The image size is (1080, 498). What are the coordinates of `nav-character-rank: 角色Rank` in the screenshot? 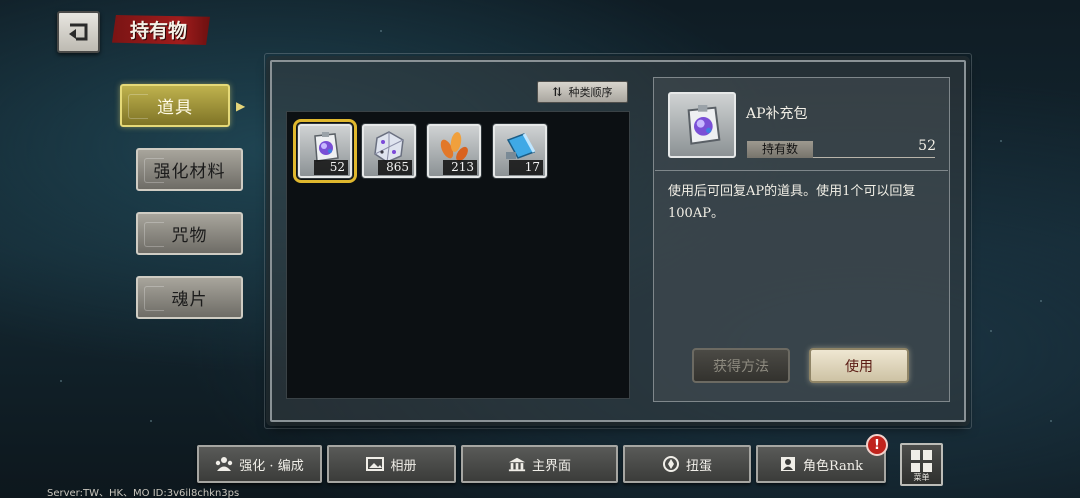 It's located at (821, 464).